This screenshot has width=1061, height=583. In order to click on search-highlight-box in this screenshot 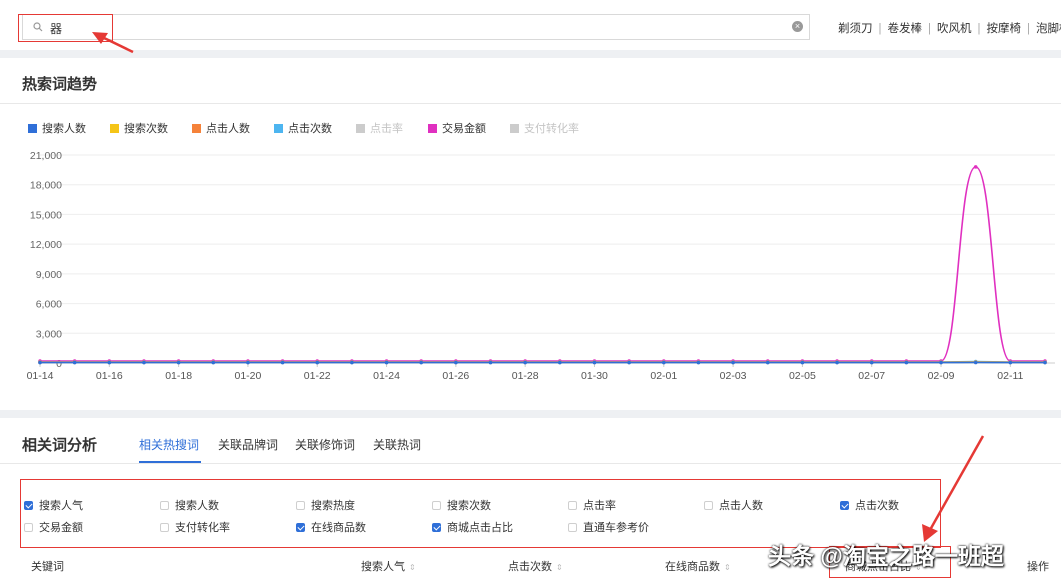, I will do `click(65, 28)`.